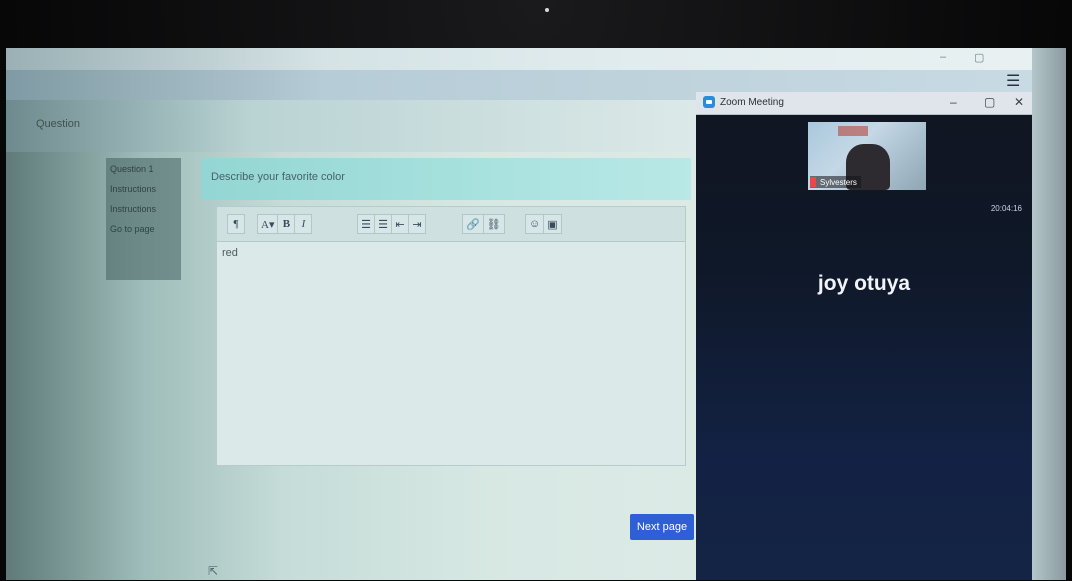 The width and height of the screenshot is (1072, 581). Describe the element at coordinates (535, 224) in the screenshot. I see `emoji-icon: ☺` at that location.